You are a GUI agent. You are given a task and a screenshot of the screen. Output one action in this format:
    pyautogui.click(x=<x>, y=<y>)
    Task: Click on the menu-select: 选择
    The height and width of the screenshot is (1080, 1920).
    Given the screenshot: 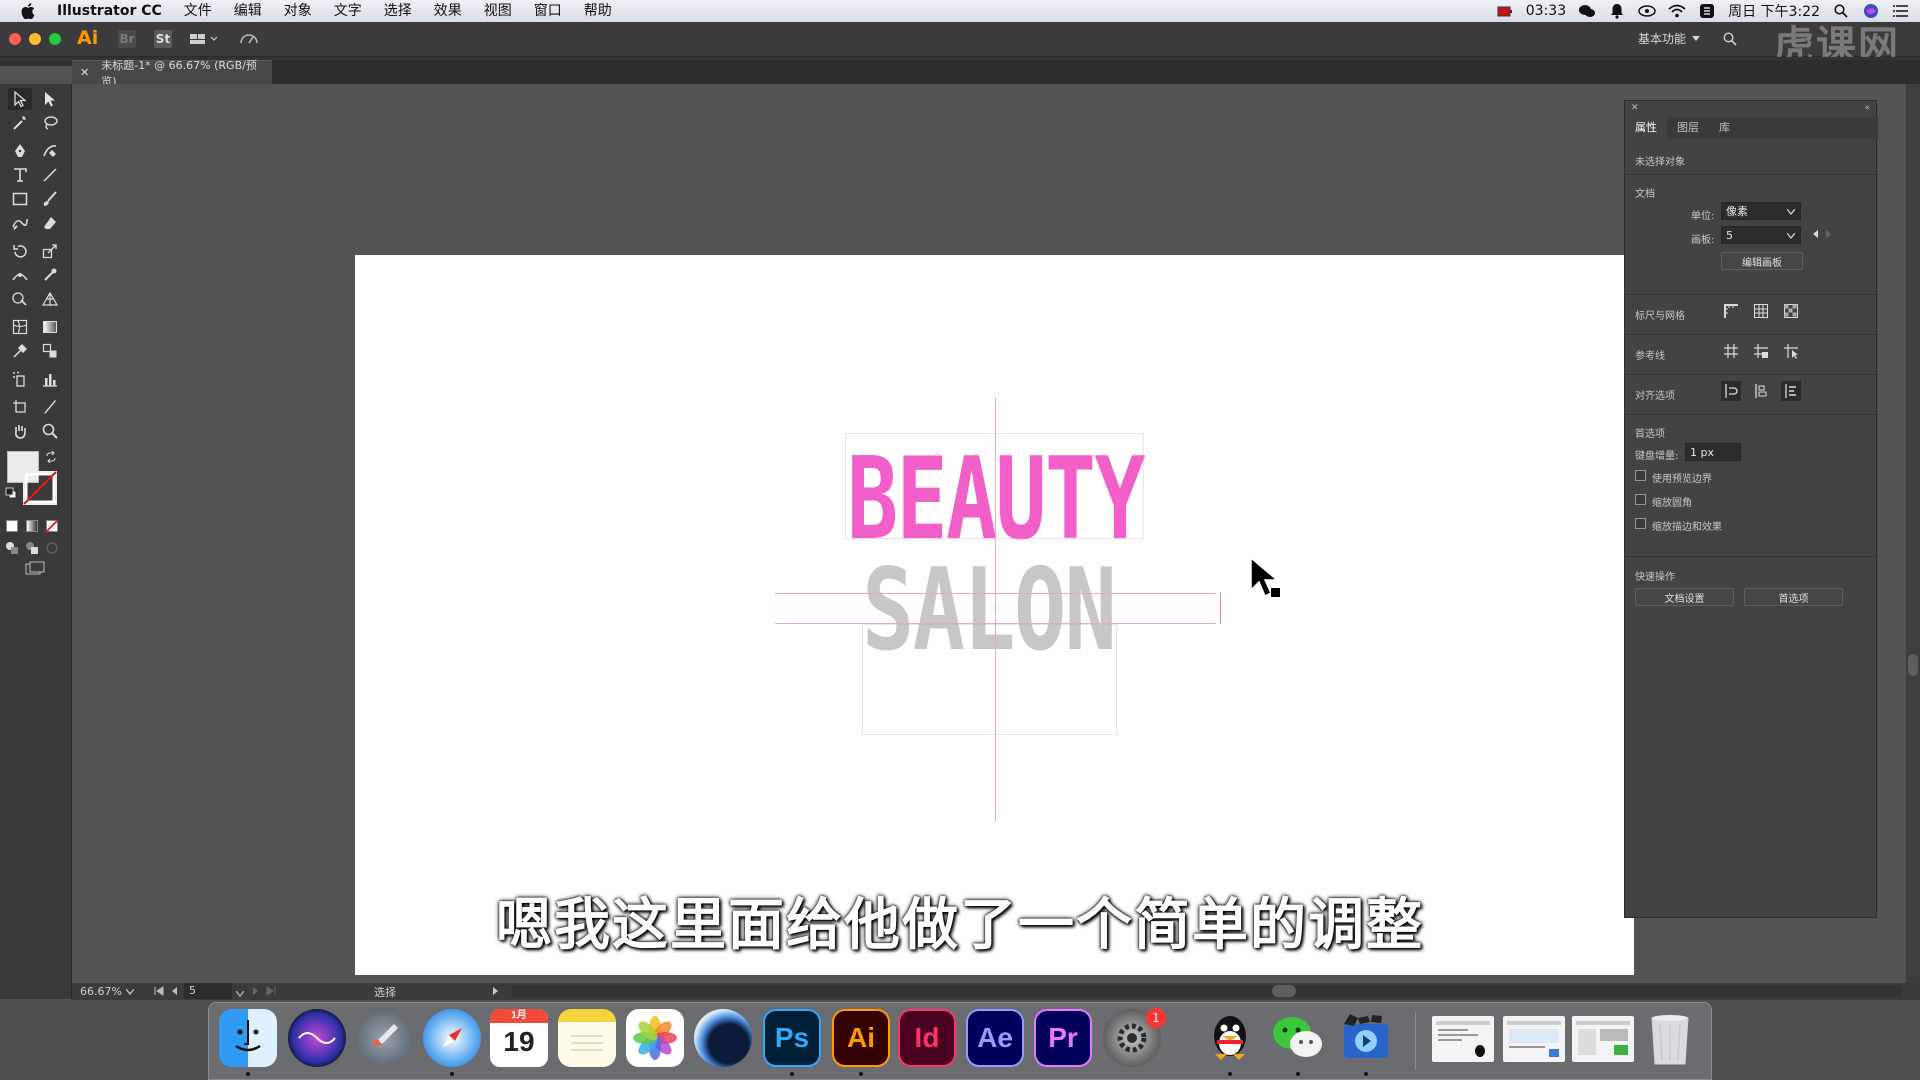 What is the action you would take?
    pyautogui.click(x=398, y=11)
    